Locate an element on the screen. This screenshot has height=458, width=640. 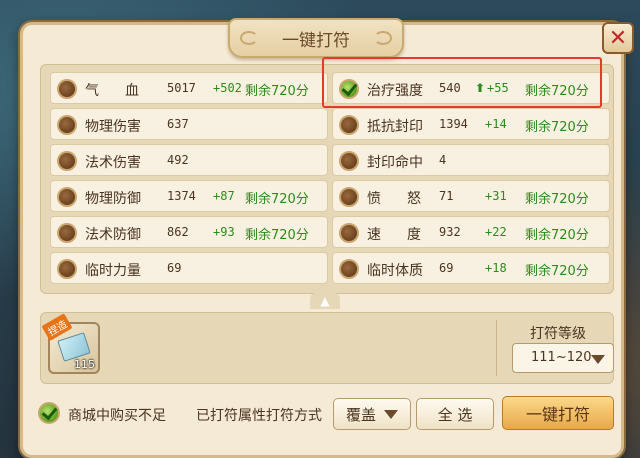
stat-name: 物理伤害 is located at coordinates (113, 127).